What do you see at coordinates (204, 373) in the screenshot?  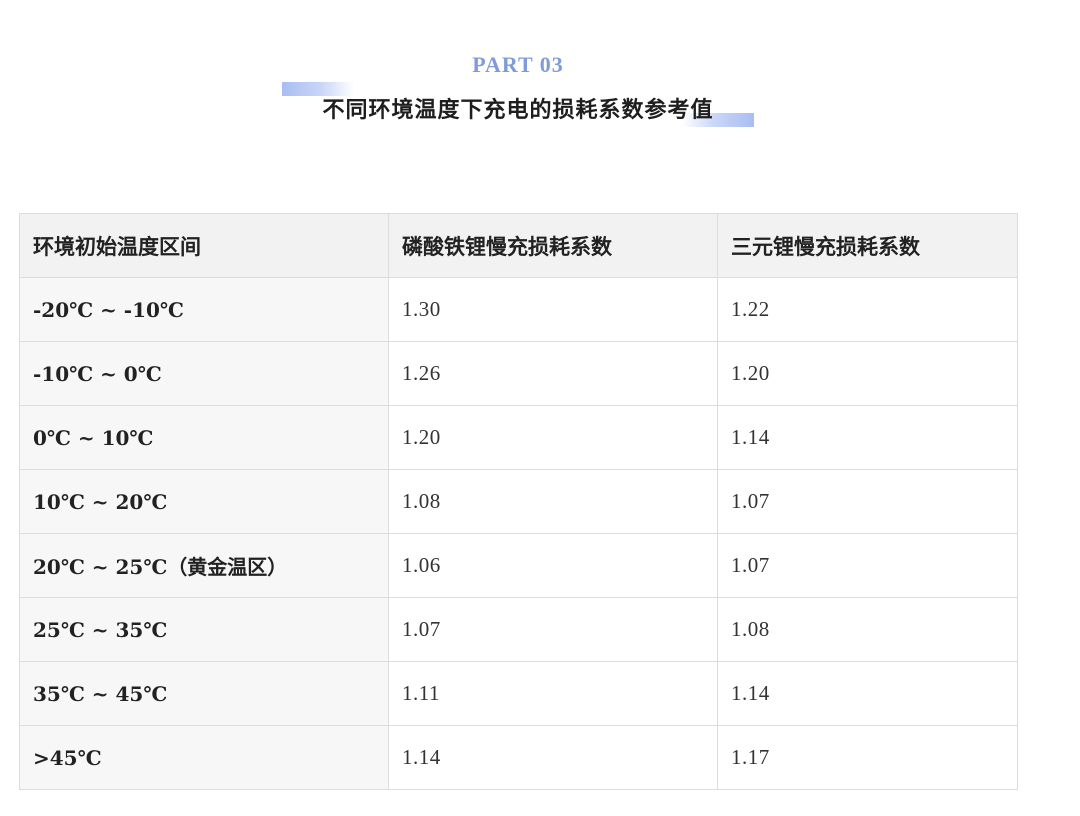 I see `temperature-range-cell: -10℃ ~ 0℃` at bounding box center [204, 373].